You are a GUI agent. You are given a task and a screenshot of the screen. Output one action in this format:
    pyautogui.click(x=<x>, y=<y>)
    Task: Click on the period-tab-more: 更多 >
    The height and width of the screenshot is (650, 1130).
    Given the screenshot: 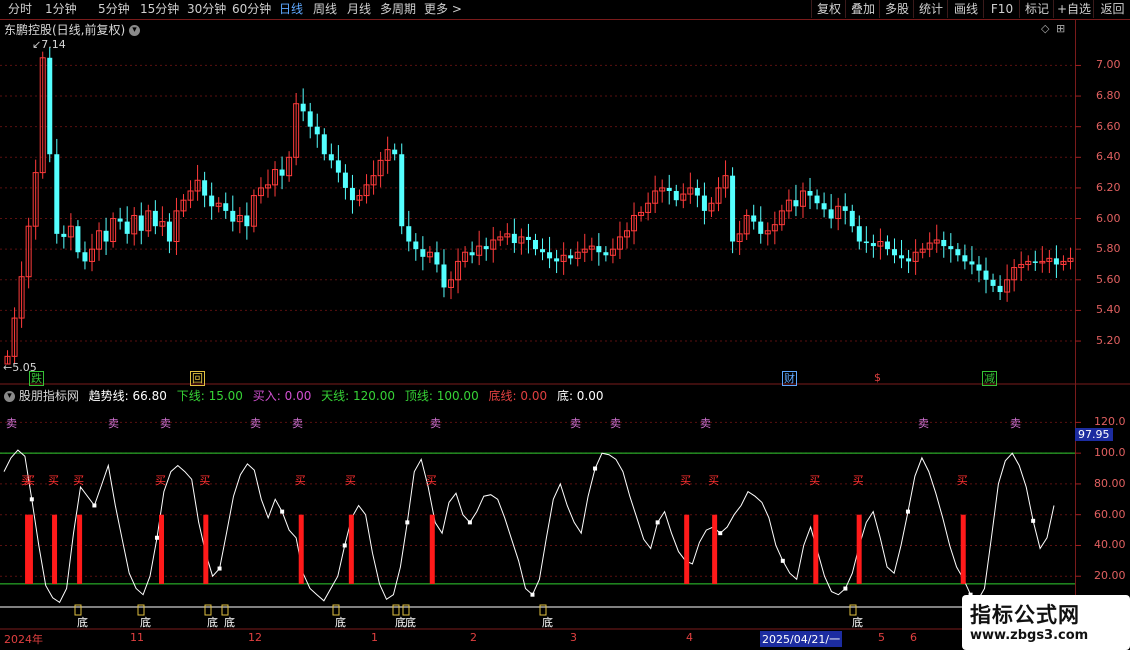 What is the action you would take?
    pyautogui.click(x=443, y=9)
    